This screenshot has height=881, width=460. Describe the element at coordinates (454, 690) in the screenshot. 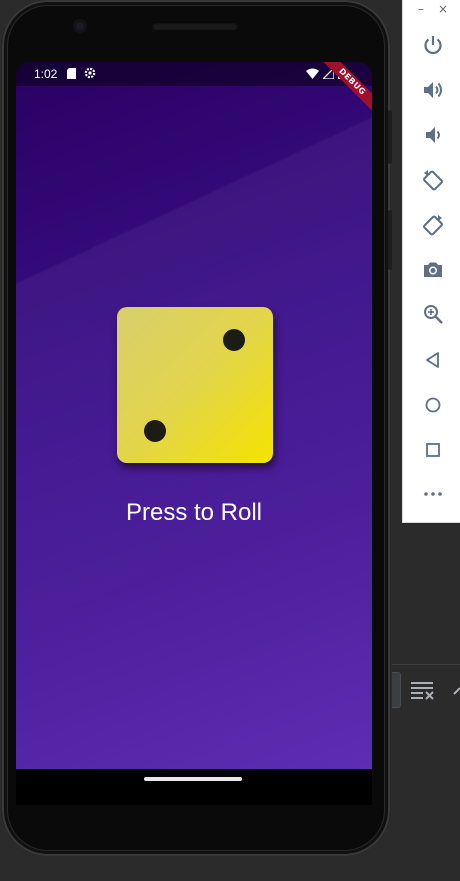

I see `chevron-up-icon` at that location.